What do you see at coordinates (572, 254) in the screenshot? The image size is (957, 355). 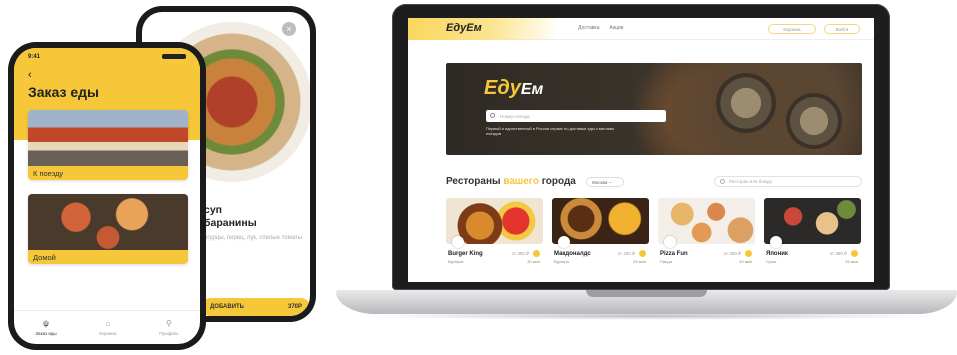 I see `restaurant-name: Макдоналдс` at bounding box center [572, 254].